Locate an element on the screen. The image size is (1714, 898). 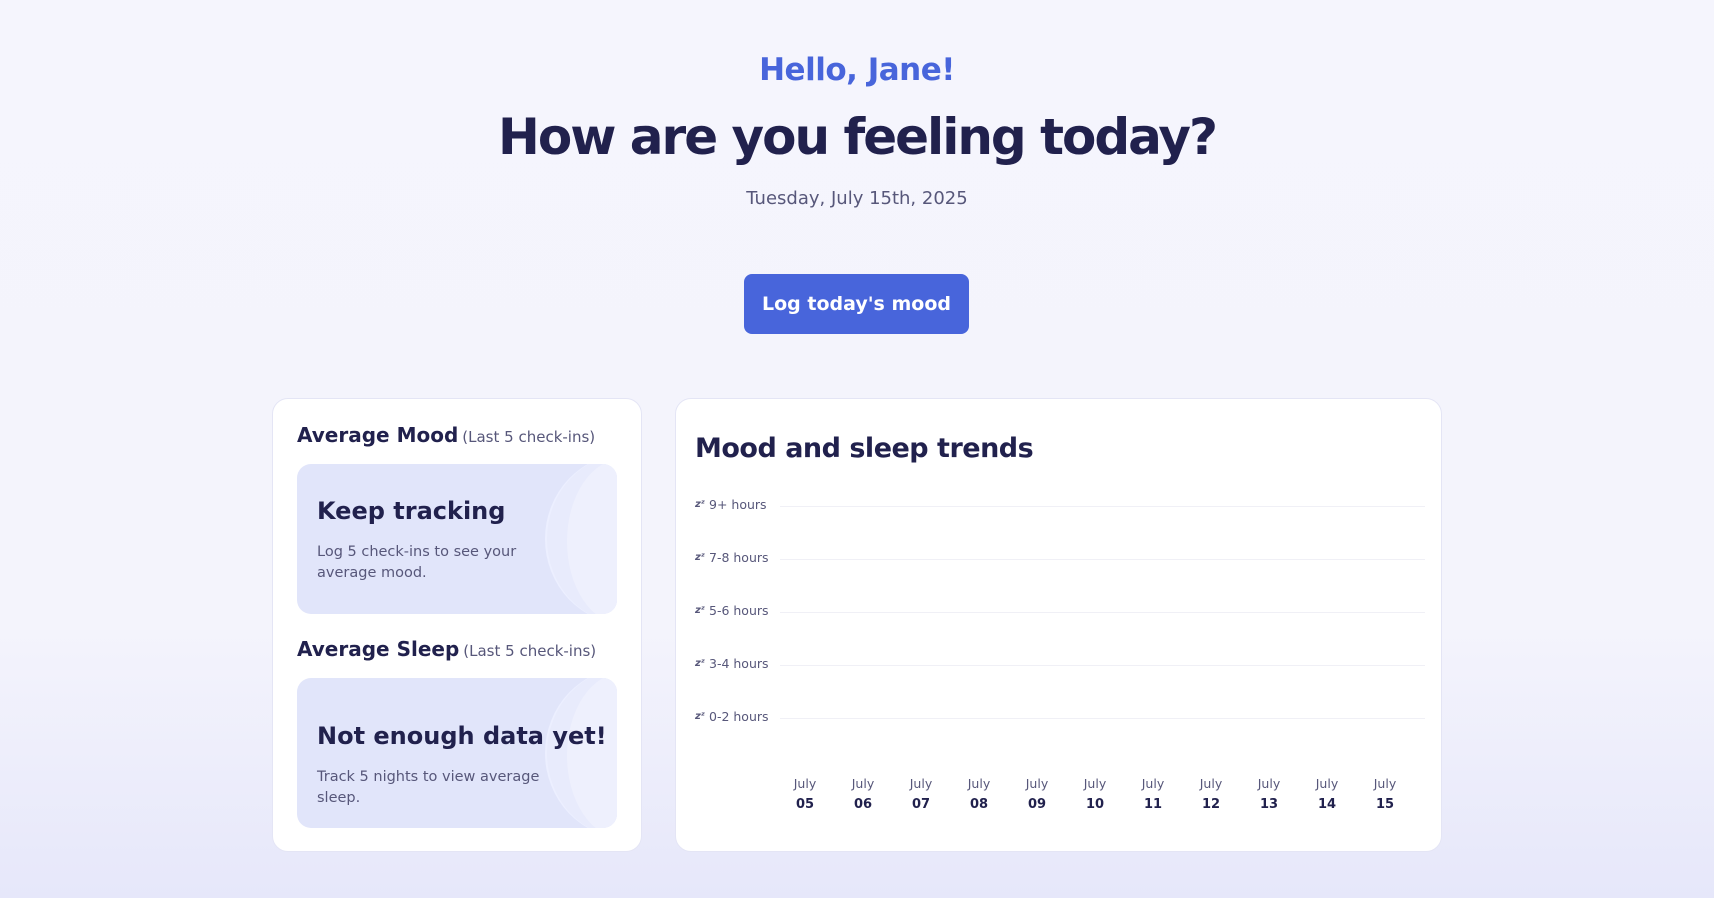
average-sleep-title: Average Sleep is located at coordinates (378, 649).